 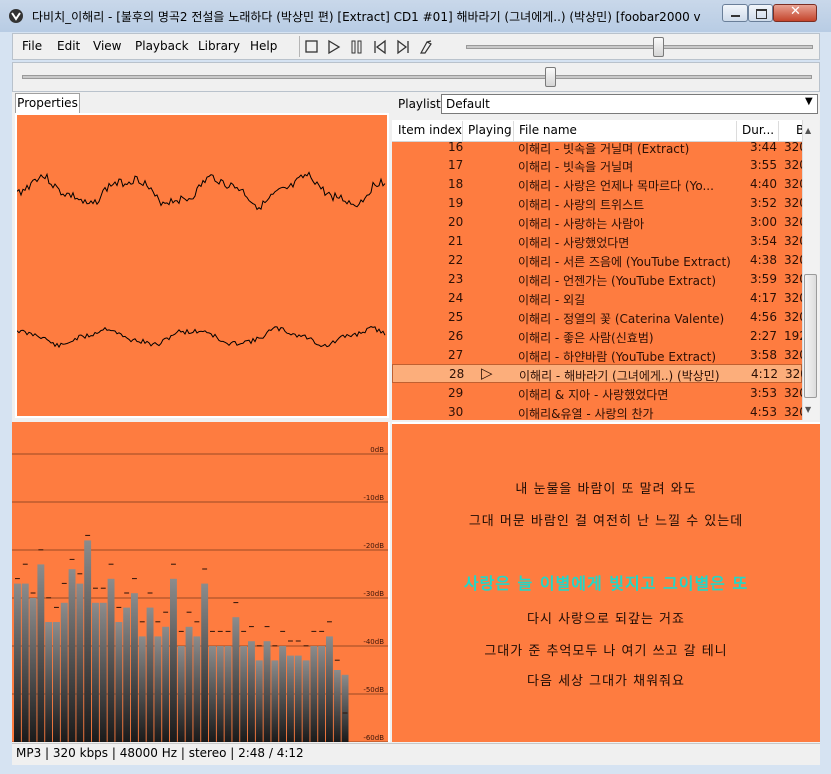 I want to click on playlist-row: 25 이해리 - 정열의 꽃 (Caterina Valente) 4:56 320, so click(x=597, y=317).